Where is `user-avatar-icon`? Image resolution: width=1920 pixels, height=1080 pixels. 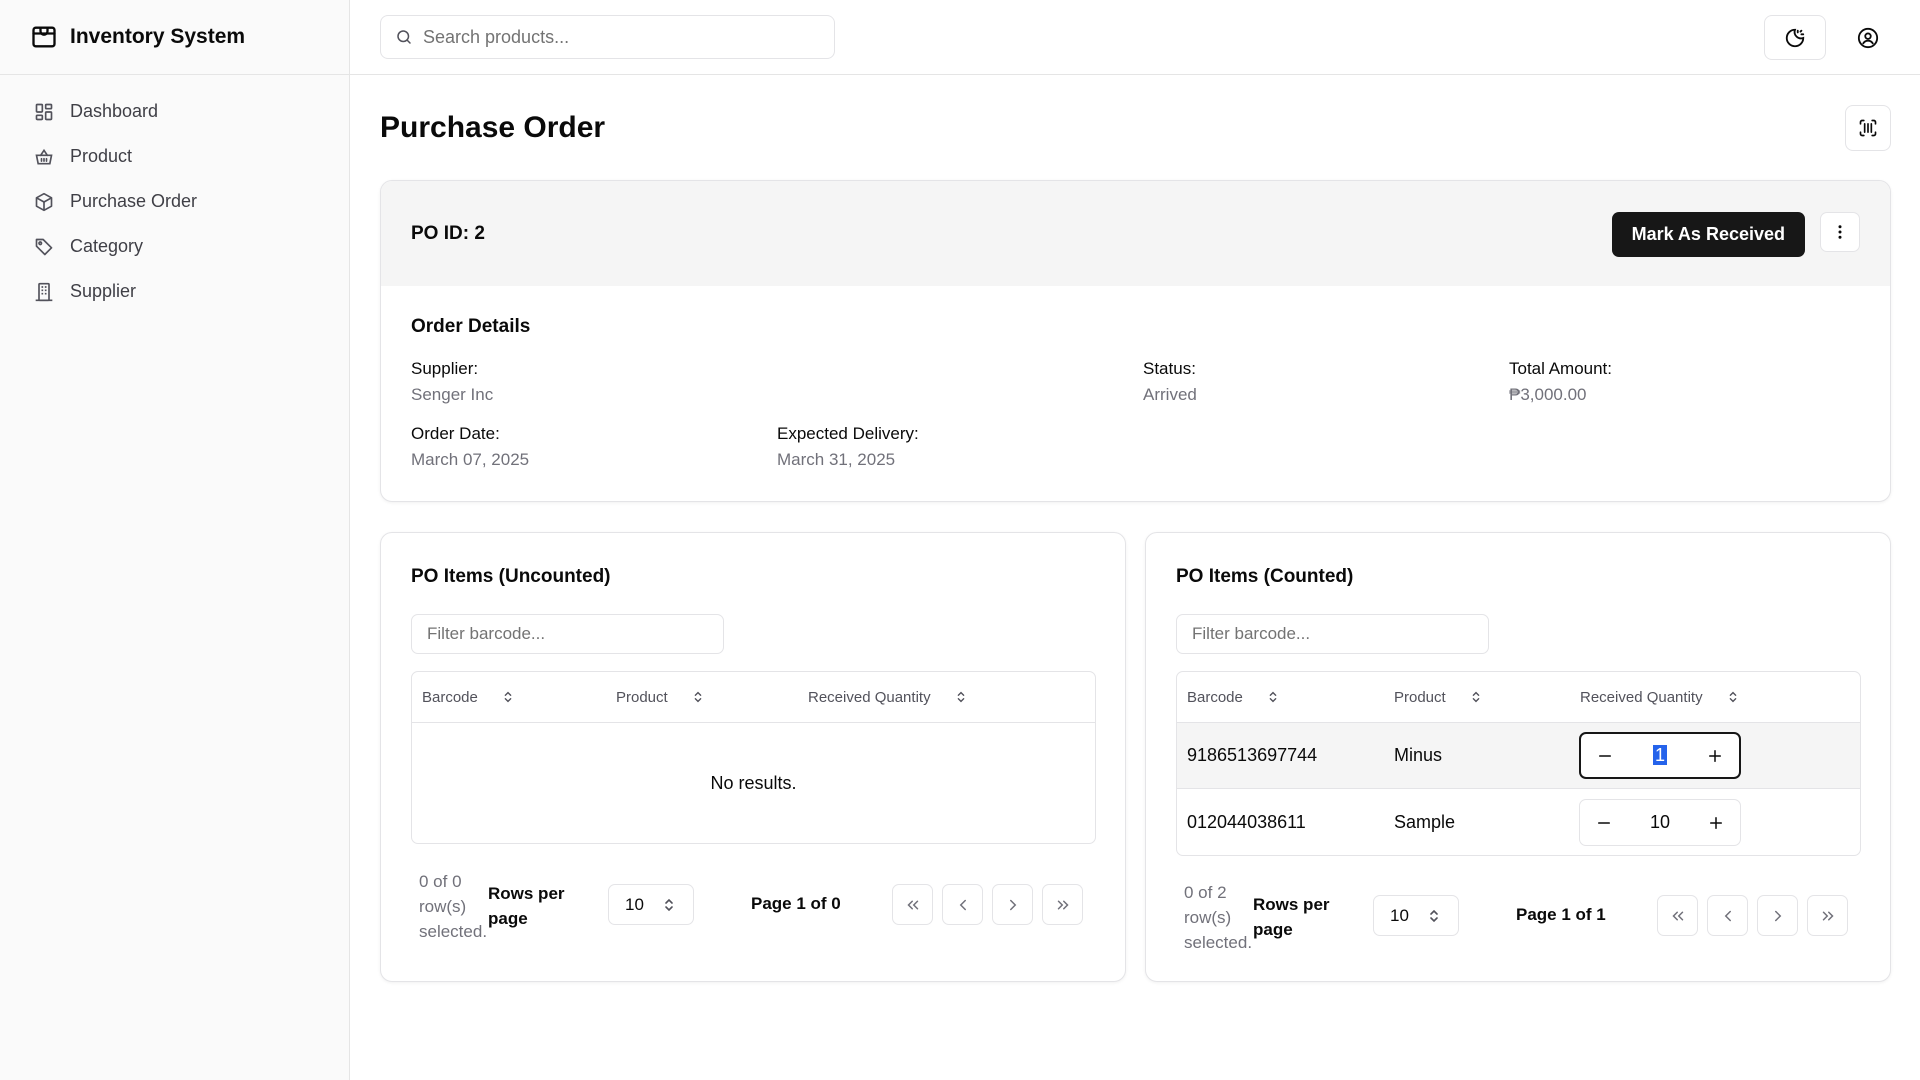 user-avatar-icon is located at coordinates (1868, 38).